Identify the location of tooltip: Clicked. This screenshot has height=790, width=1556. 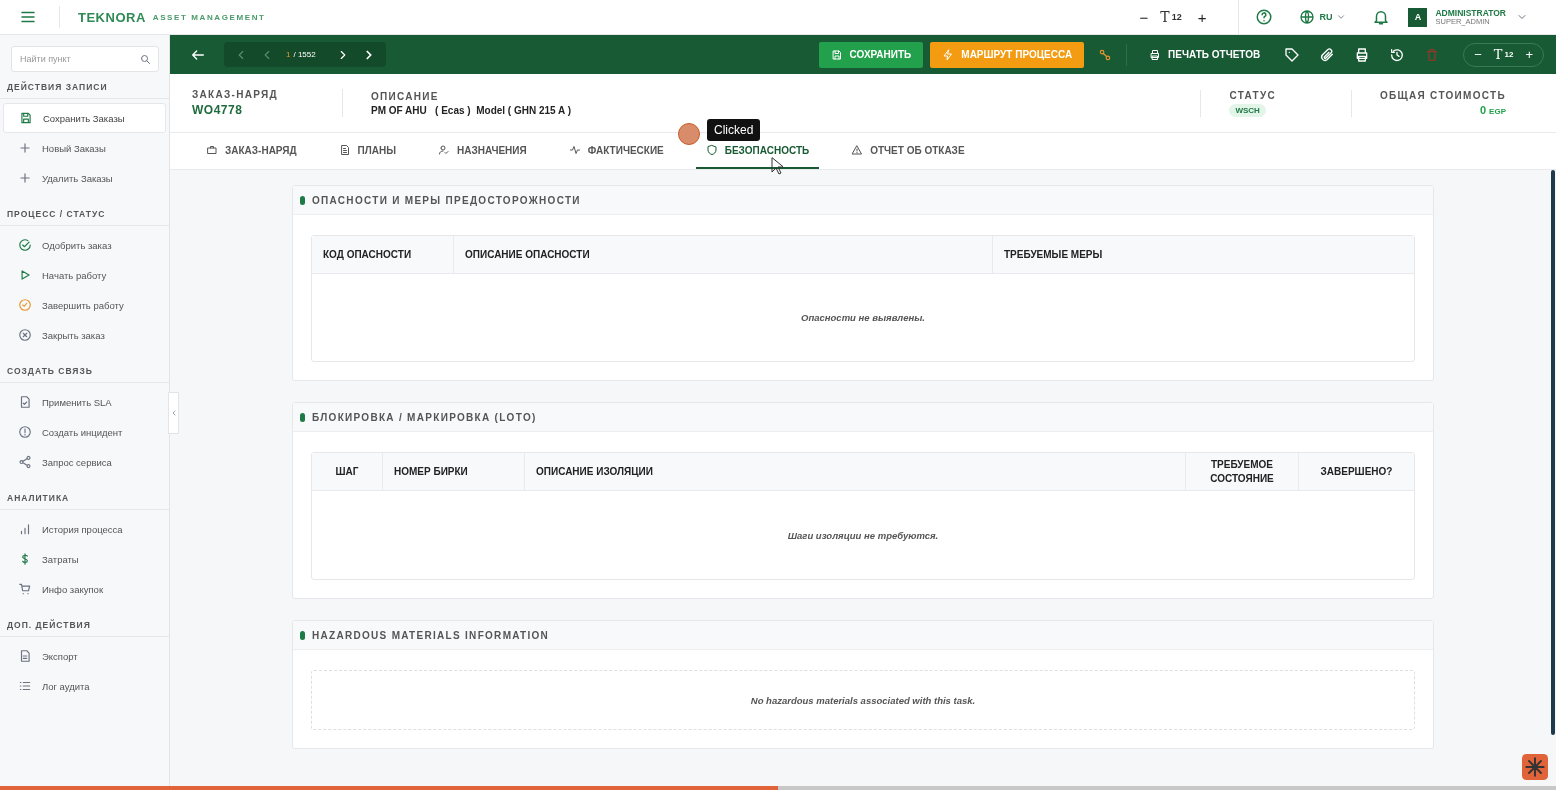
(734, 130).